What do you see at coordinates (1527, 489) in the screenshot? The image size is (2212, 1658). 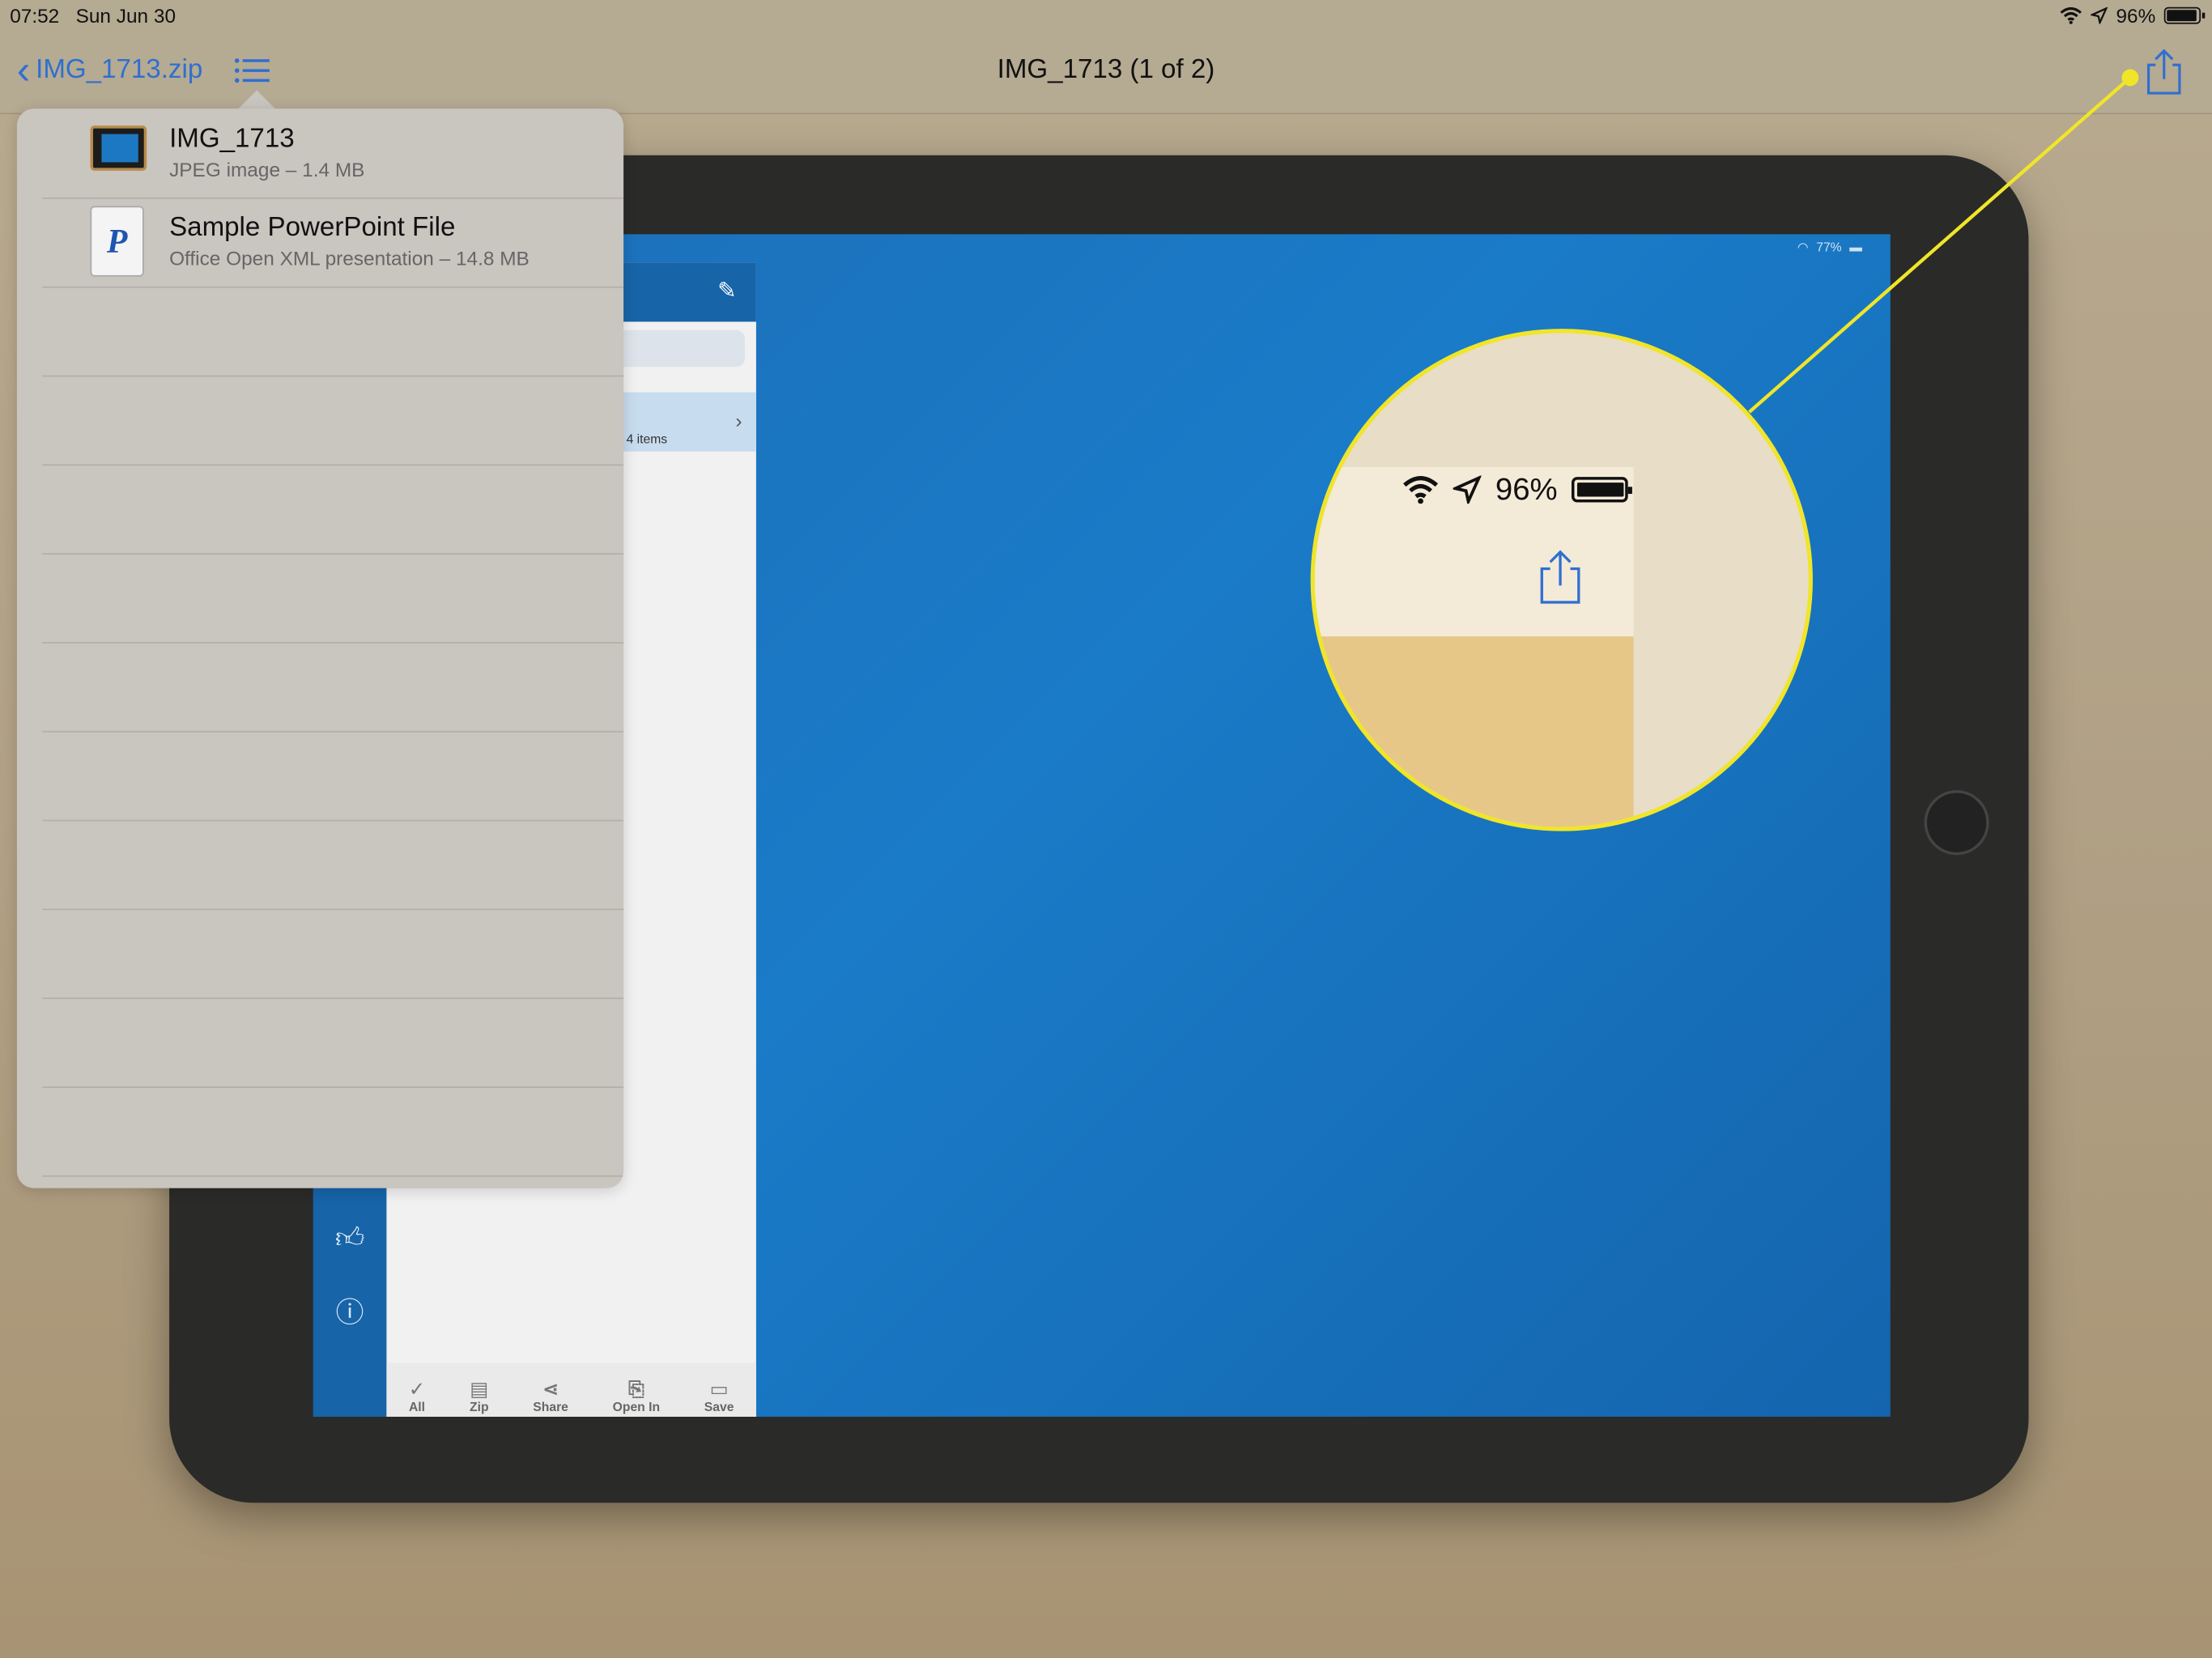 I see `magnified-battery-percent: 96%` at bounding box center [1527, 489].